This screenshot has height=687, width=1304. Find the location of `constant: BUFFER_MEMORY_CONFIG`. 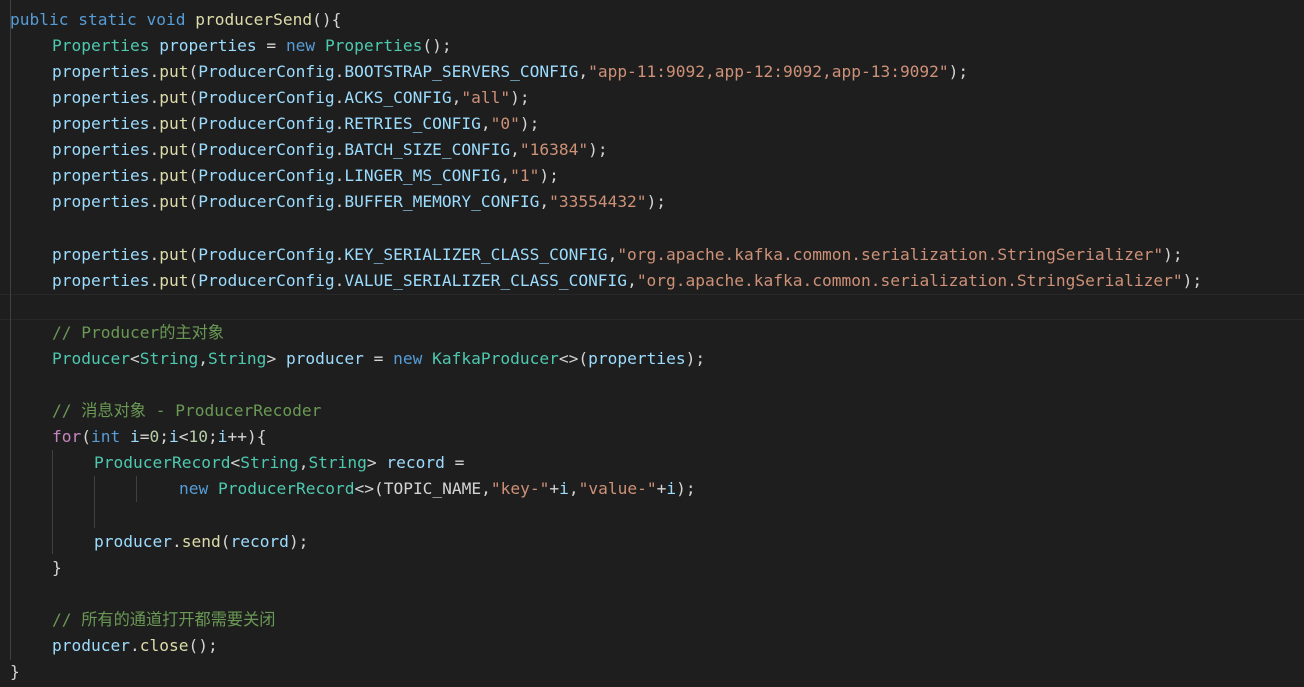

constant: BUFFER_MEMORY_CONFIG is located at coordinates (442, 201).